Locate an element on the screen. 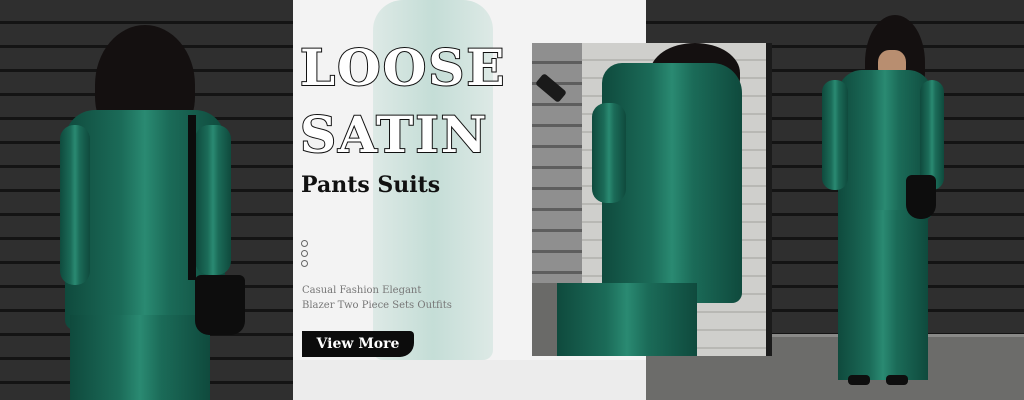 This screenshot has width=1024, height=400. title-line-2: SATIN is located at coordinates (394, 134).